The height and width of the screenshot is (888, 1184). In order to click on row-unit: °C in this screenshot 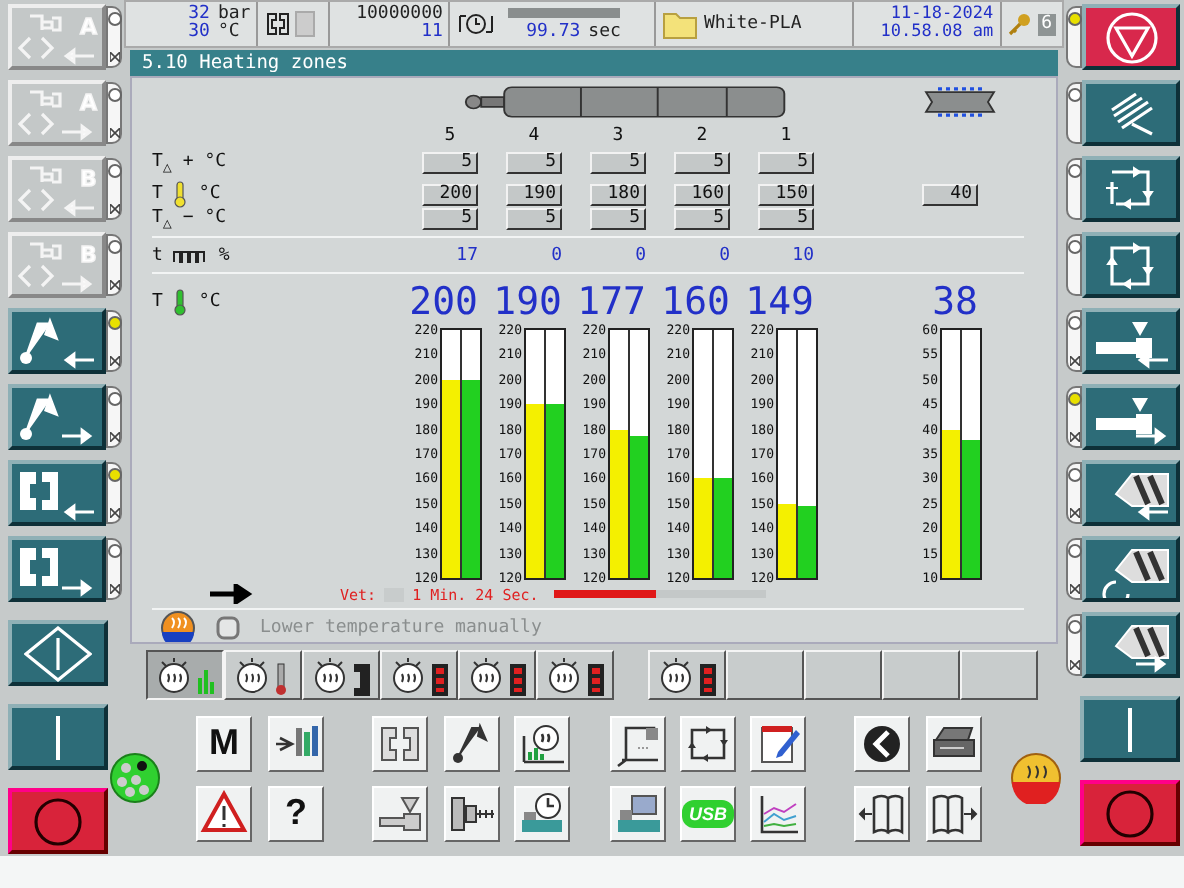, I will do `click(209, 302)`.